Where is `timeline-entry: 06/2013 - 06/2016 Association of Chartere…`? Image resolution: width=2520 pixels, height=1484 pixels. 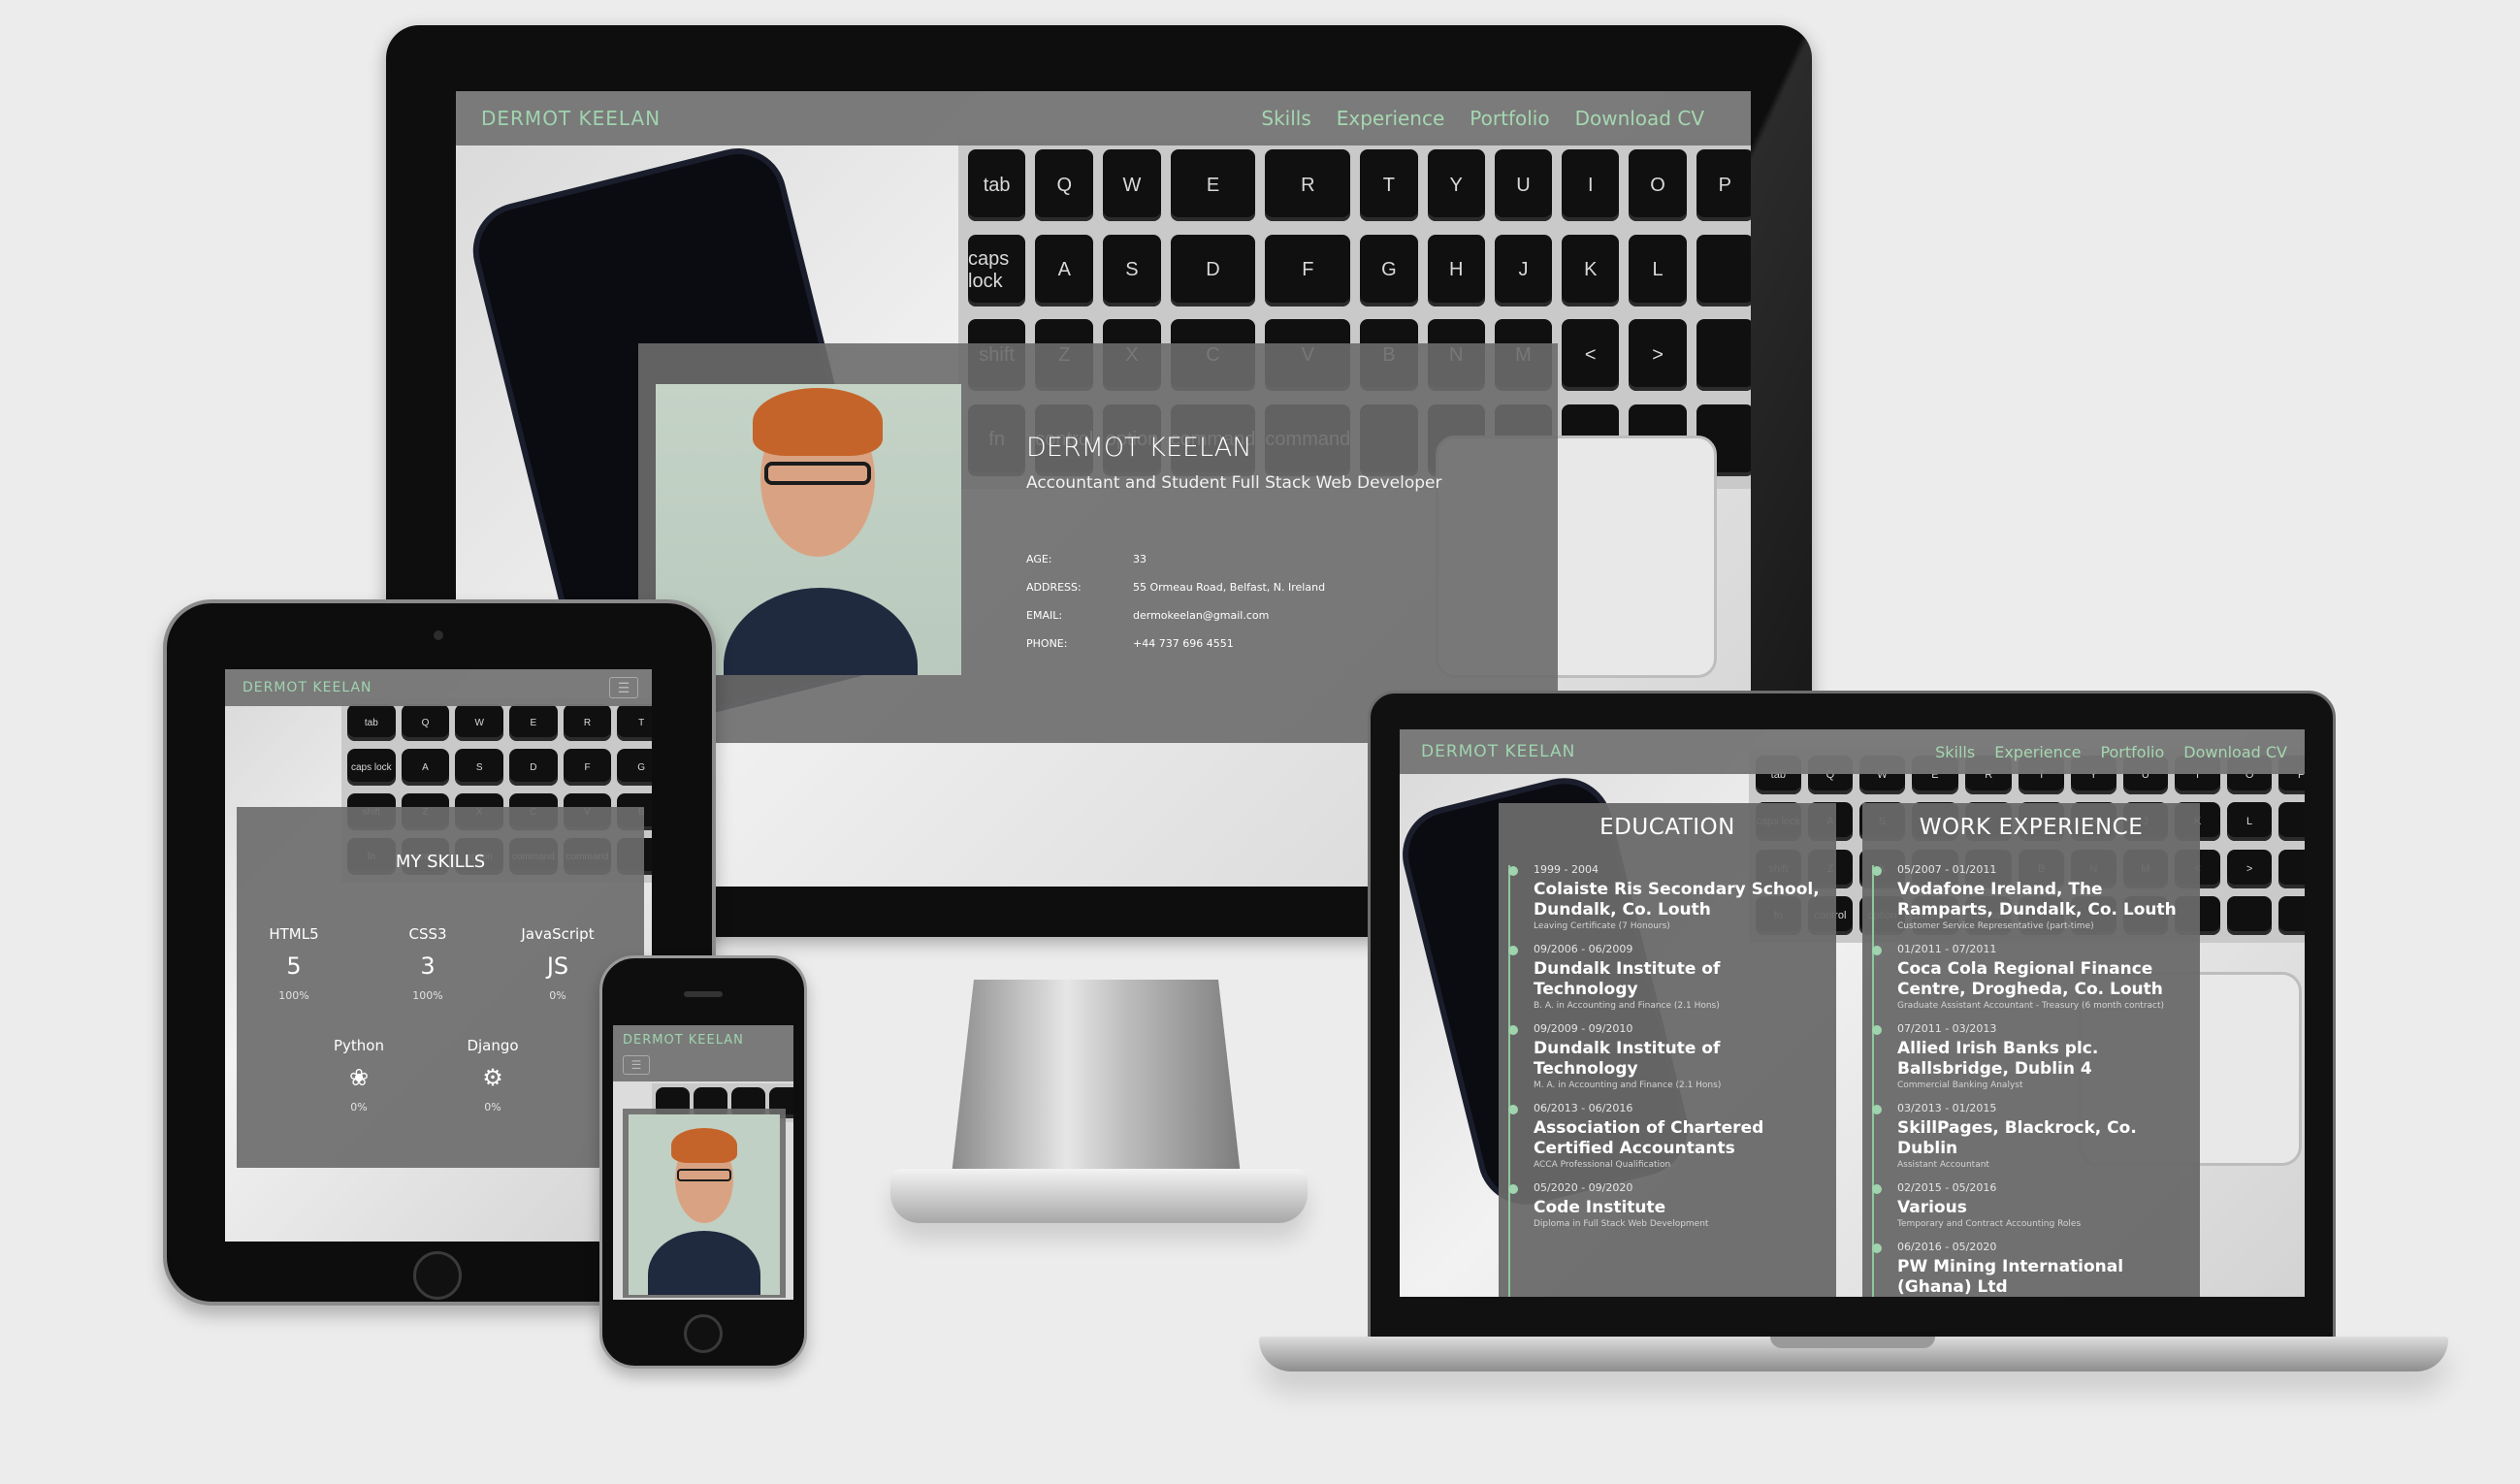
timeline-entry: 06/2013 - 06/2016 Association of Chartere… is located at coordinates (1666, 1136).